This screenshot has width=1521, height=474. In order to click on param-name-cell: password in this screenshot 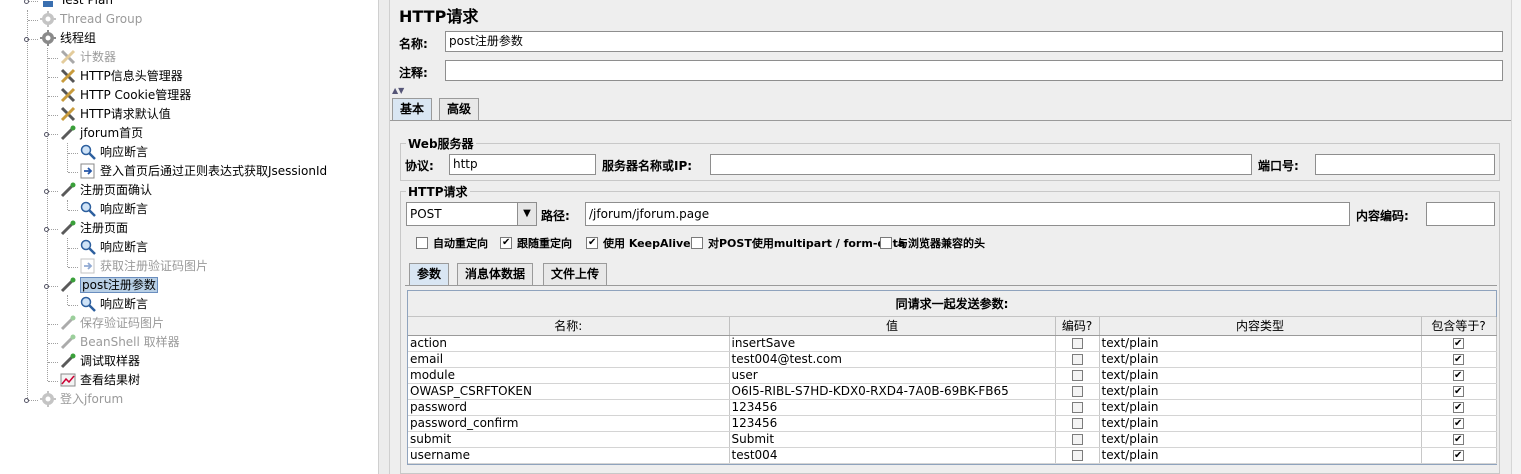, I will do `click(569, 407)`.